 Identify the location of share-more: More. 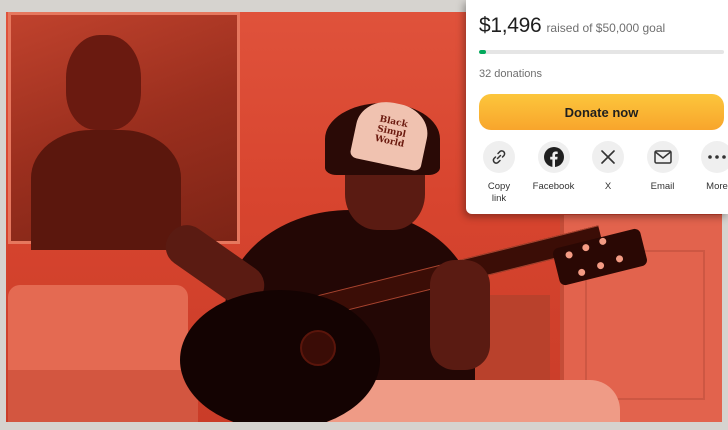
(712, 173).